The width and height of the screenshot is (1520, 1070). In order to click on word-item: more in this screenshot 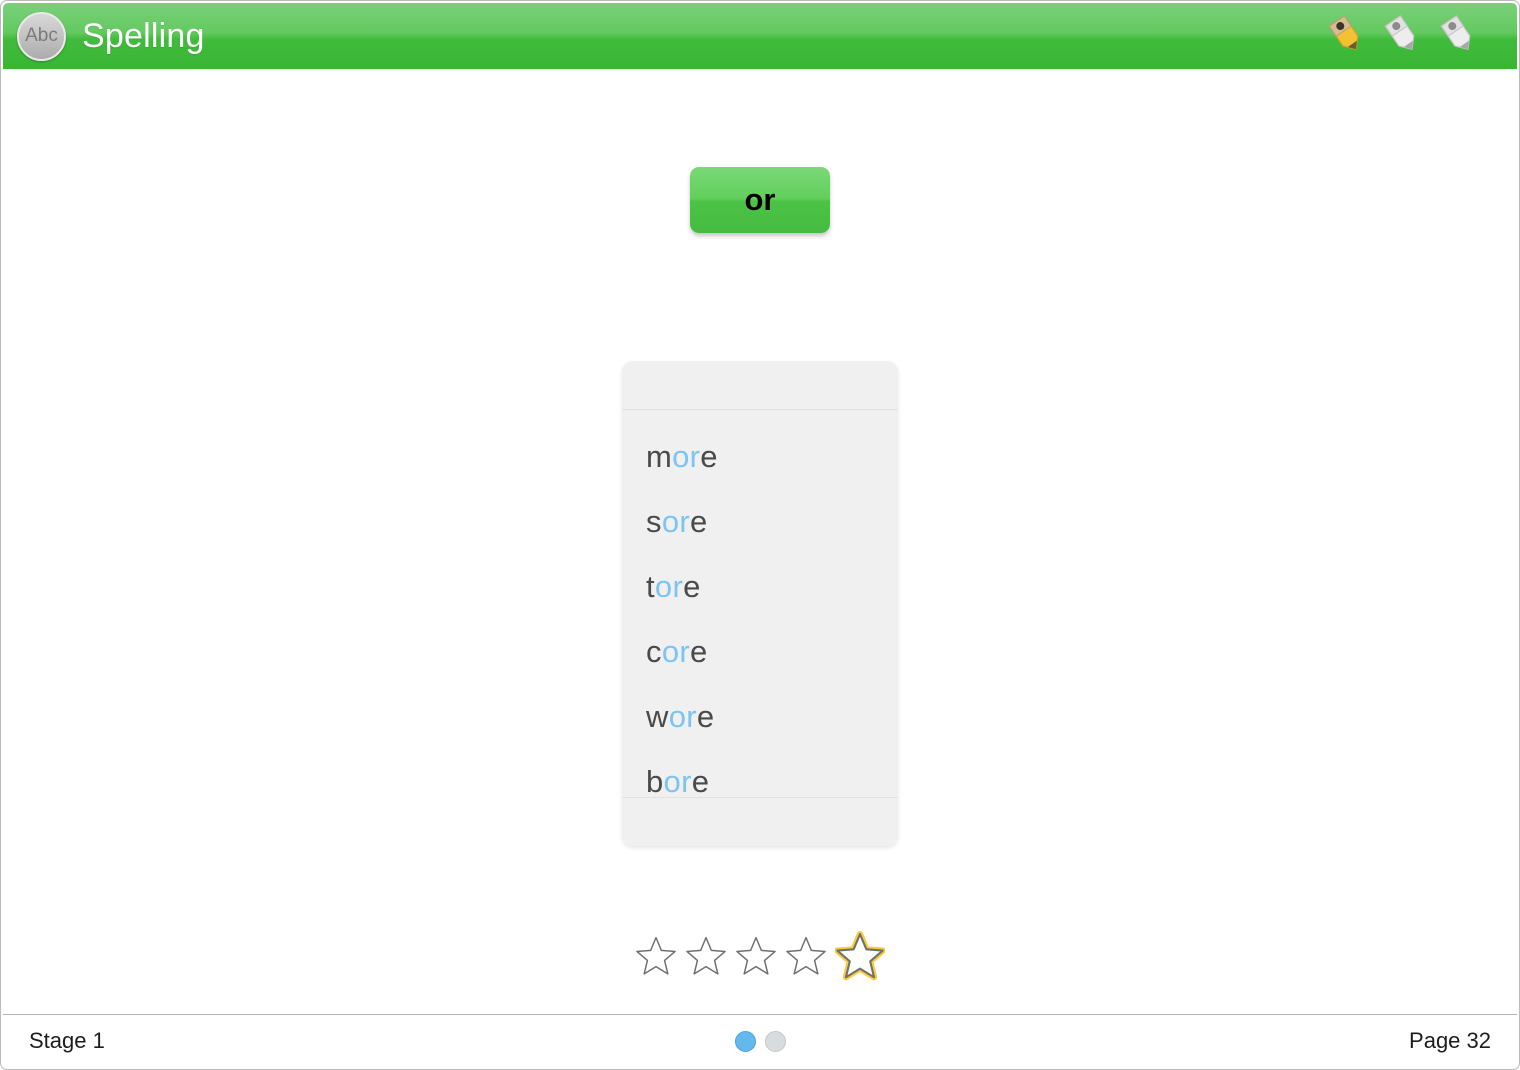, I will do `click(772, 463)`.